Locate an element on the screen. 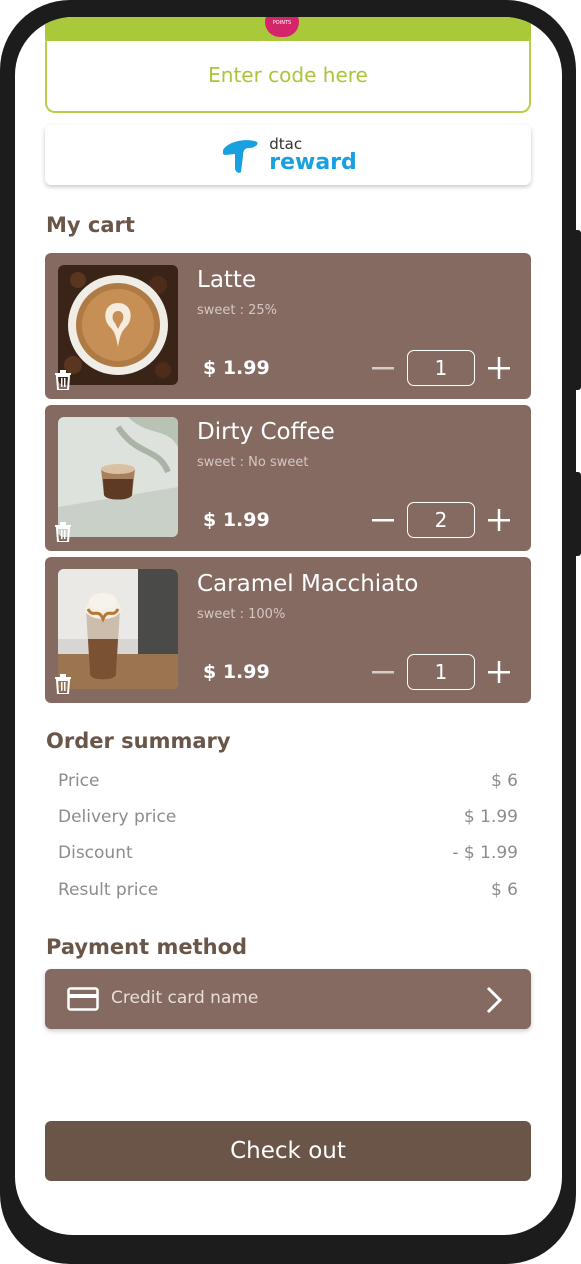 Image resolution: width=581 pixels, height=1264 pixels. payment-method-title: Payment method is located at coordinates (147, 947).